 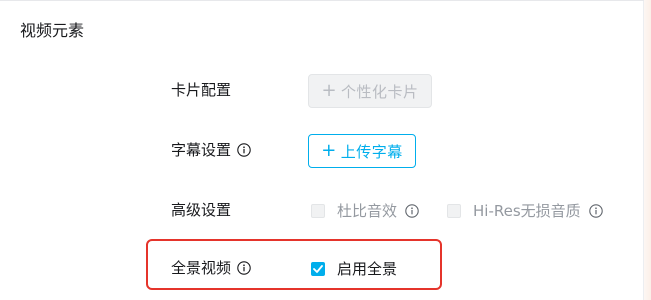 What do you see at coordinates (367, 211) in the screenshot?
I see `dolby-audio-label: 杜比音效` at bounding box center [367, 211].